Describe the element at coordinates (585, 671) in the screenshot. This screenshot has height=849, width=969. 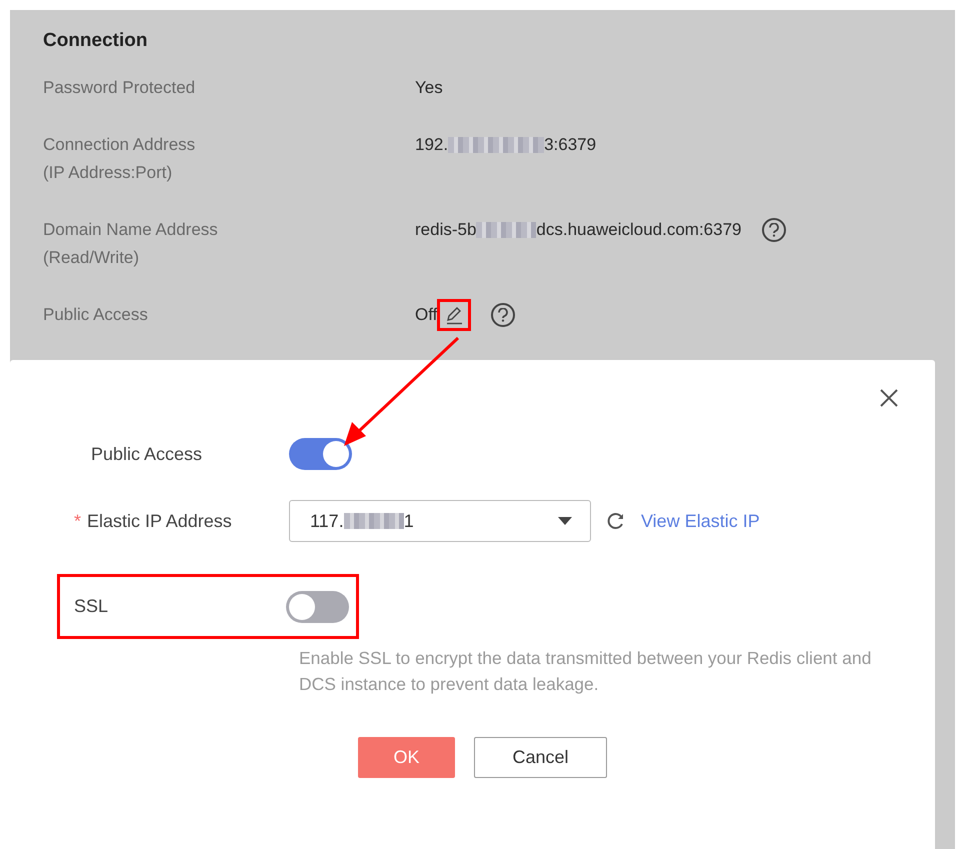
I see `ssl-description: Enable SSL to encrypt the data transmitted between your Redis client and DCS instance to prevent data leakage.` at that location.